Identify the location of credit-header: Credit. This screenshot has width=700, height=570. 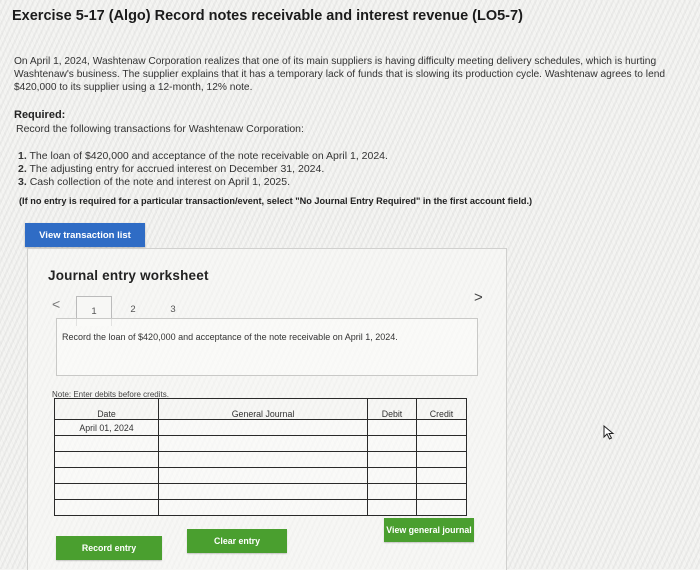
(441, 409).